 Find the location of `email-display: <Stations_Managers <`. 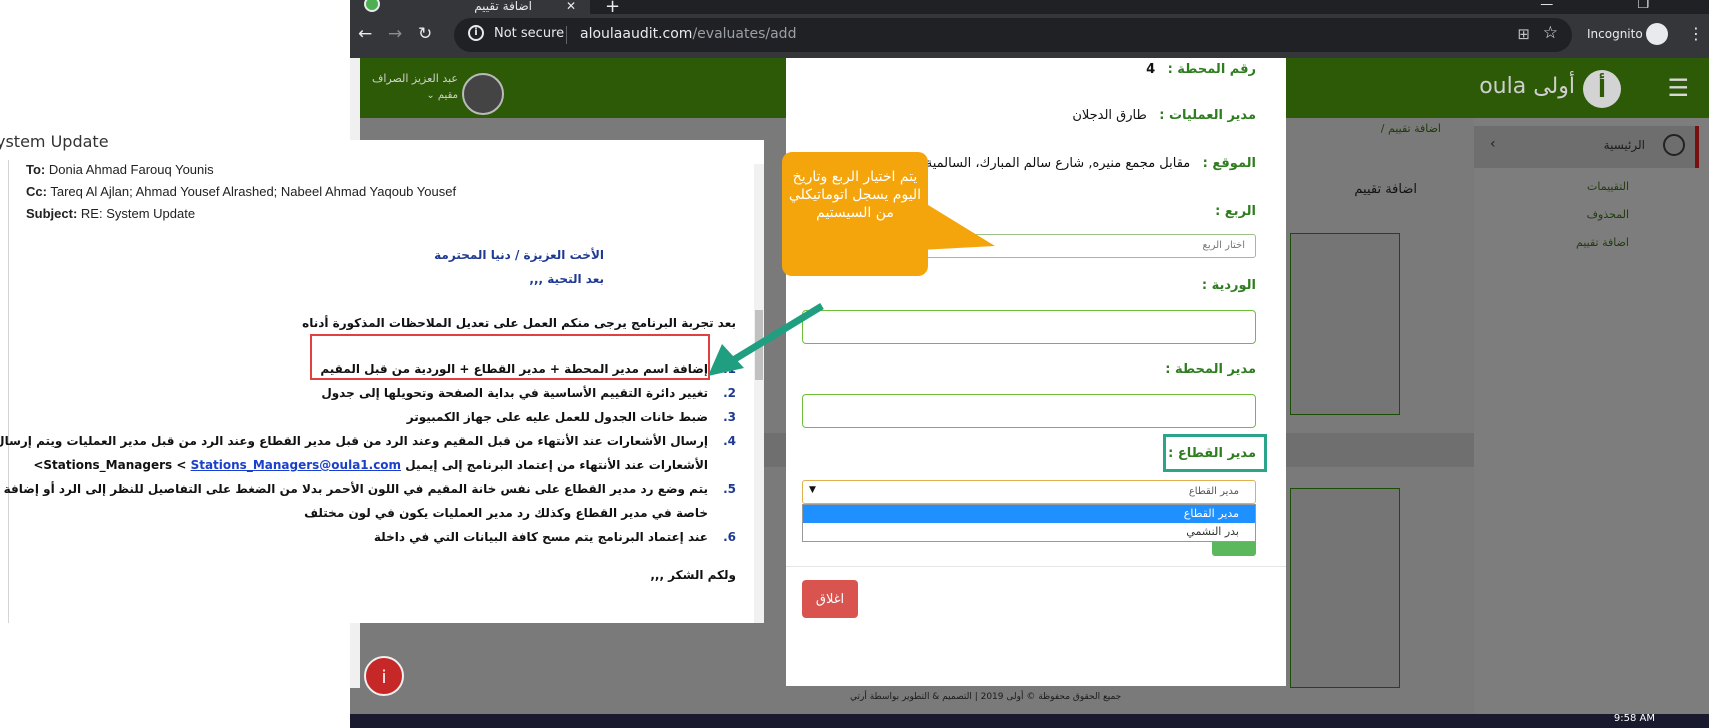

email-display: <Stations_Managers < is located at coordinates (110, 465).